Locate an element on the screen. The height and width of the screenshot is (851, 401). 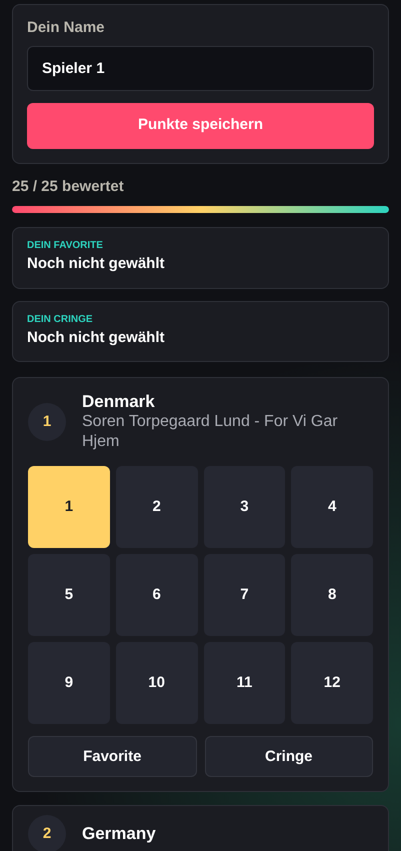
score-button: 7 is located at coordinates (245, 595).